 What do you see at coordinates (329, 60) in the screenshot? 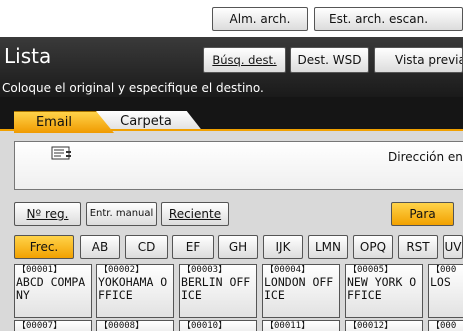
I see `wsd-destination-button: Dest. WSD` at bounding box center [329, 60].